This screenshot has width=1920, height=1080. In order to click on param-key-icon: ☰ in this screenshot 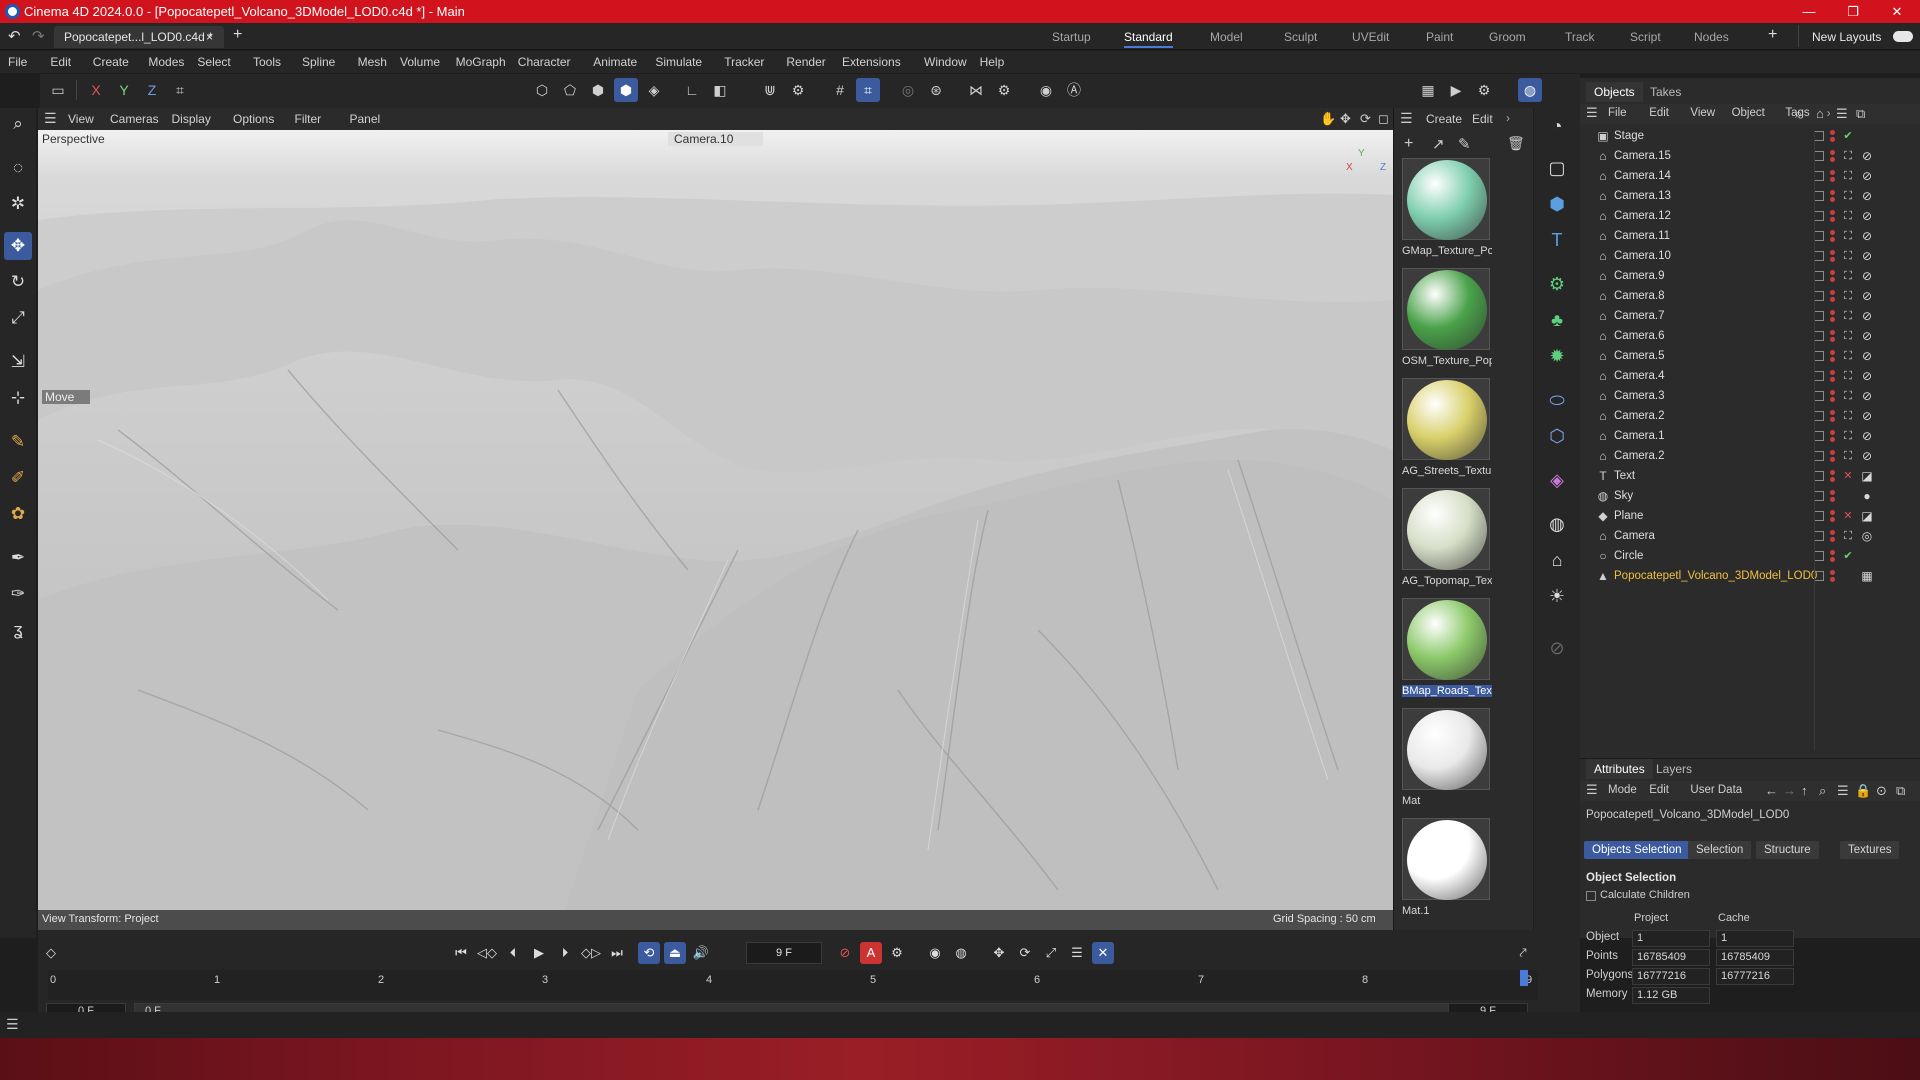, I will do `click(1077, 953)`.